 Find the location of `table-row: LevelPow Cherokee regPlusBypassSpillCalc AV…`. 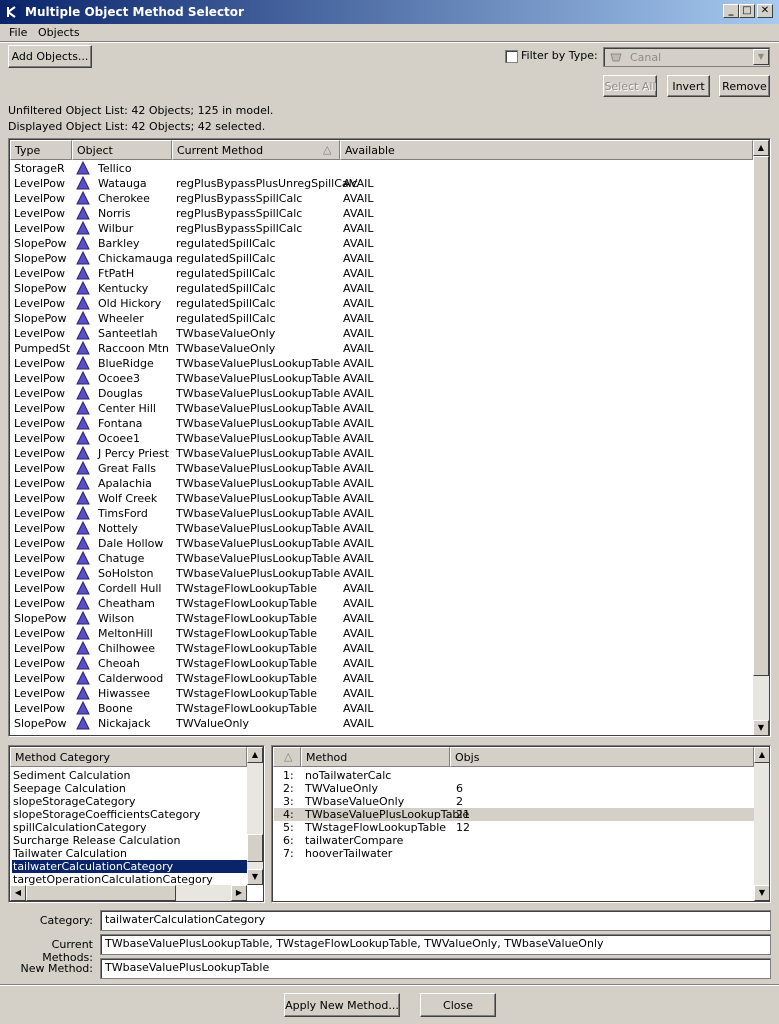

table-row: LevelPow Cherokee regPlusBypassSpillCalc AV… is located at coordinates (380, 198).